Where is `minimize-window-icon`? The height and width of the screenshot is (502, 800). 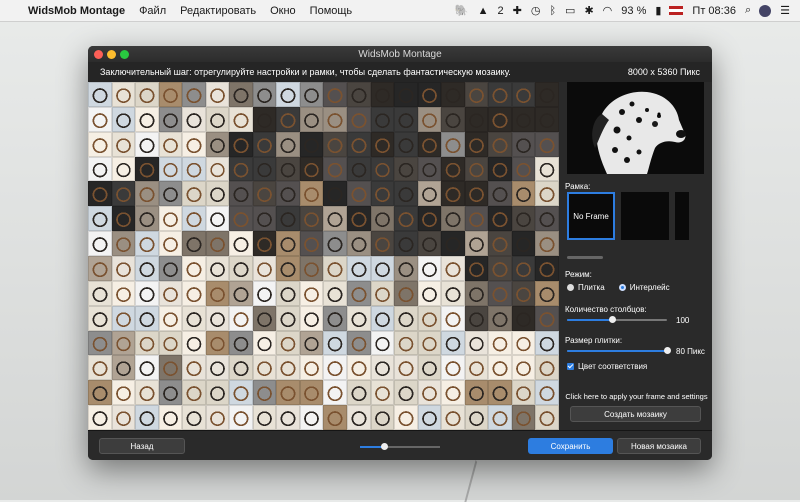
minimize-window-icon is located at coordinates (111, 54).